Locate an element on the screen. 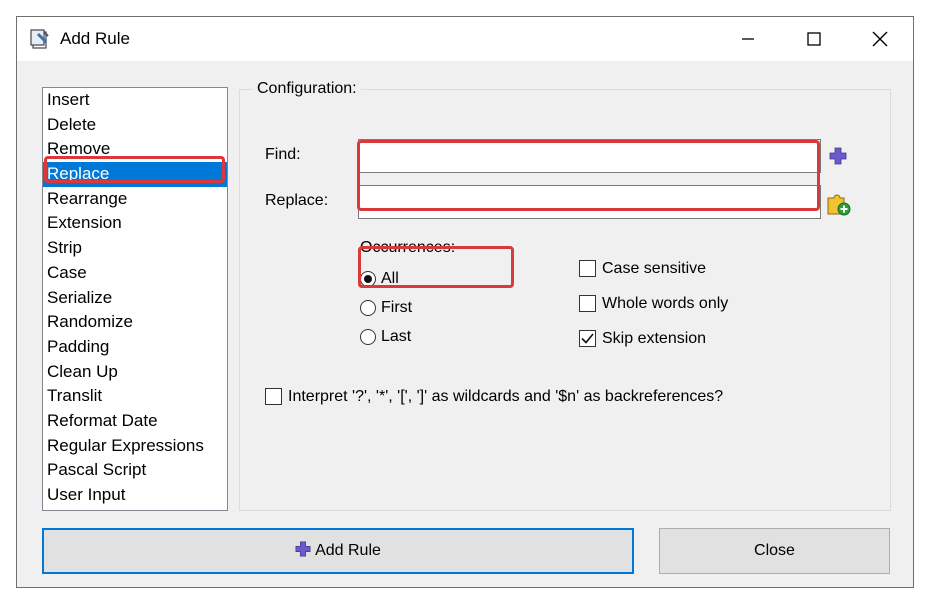  close-window-button is located at coordinates (880, 39).